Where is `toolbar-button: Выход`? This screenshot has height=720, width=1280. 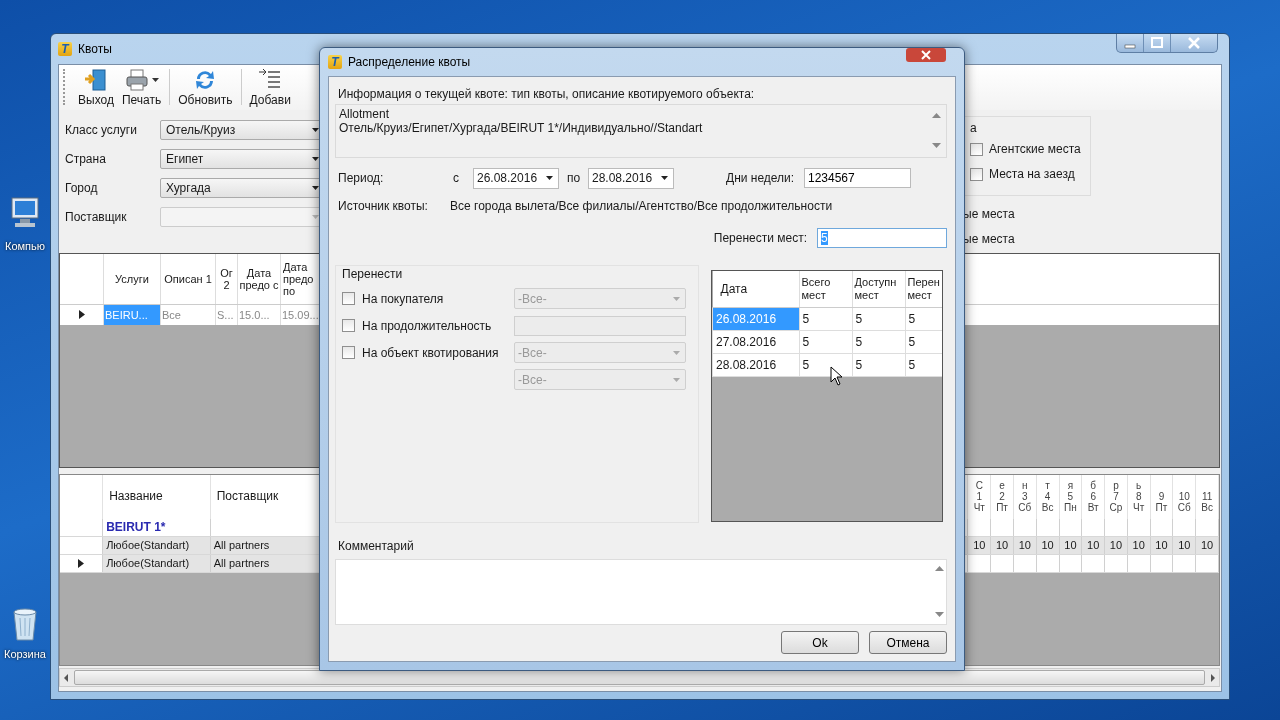 toolbar-button: Выход is located at coordinates (96, 87).